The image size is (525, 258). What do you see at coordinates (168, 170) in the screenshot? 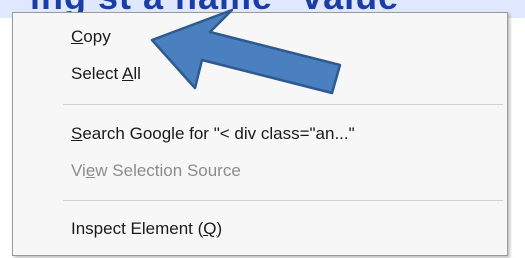
I see `menu-item-view-selection-source-label-post: w Selection Source` at bounding box center [168, 170].